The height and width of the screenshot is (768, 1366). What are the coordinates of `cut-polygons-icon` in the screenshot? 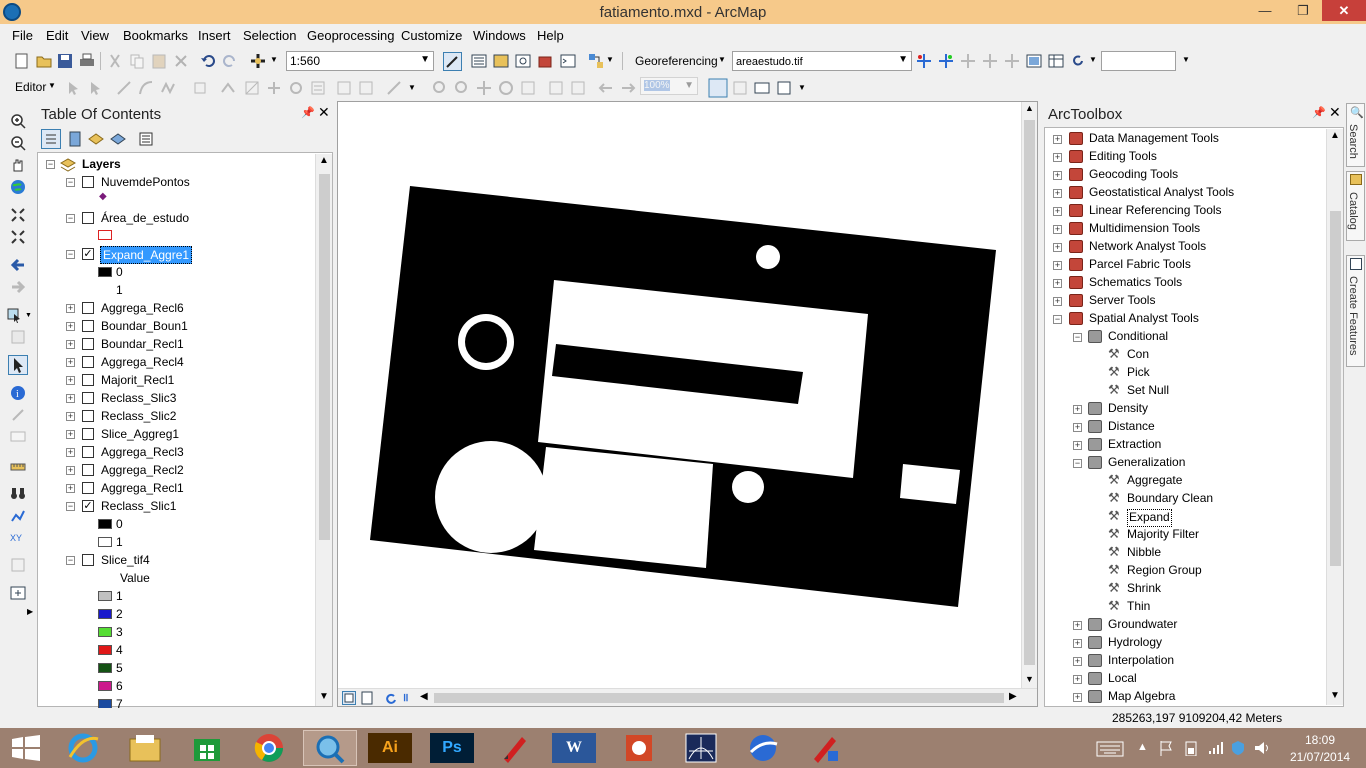 It's located at (252, 88).